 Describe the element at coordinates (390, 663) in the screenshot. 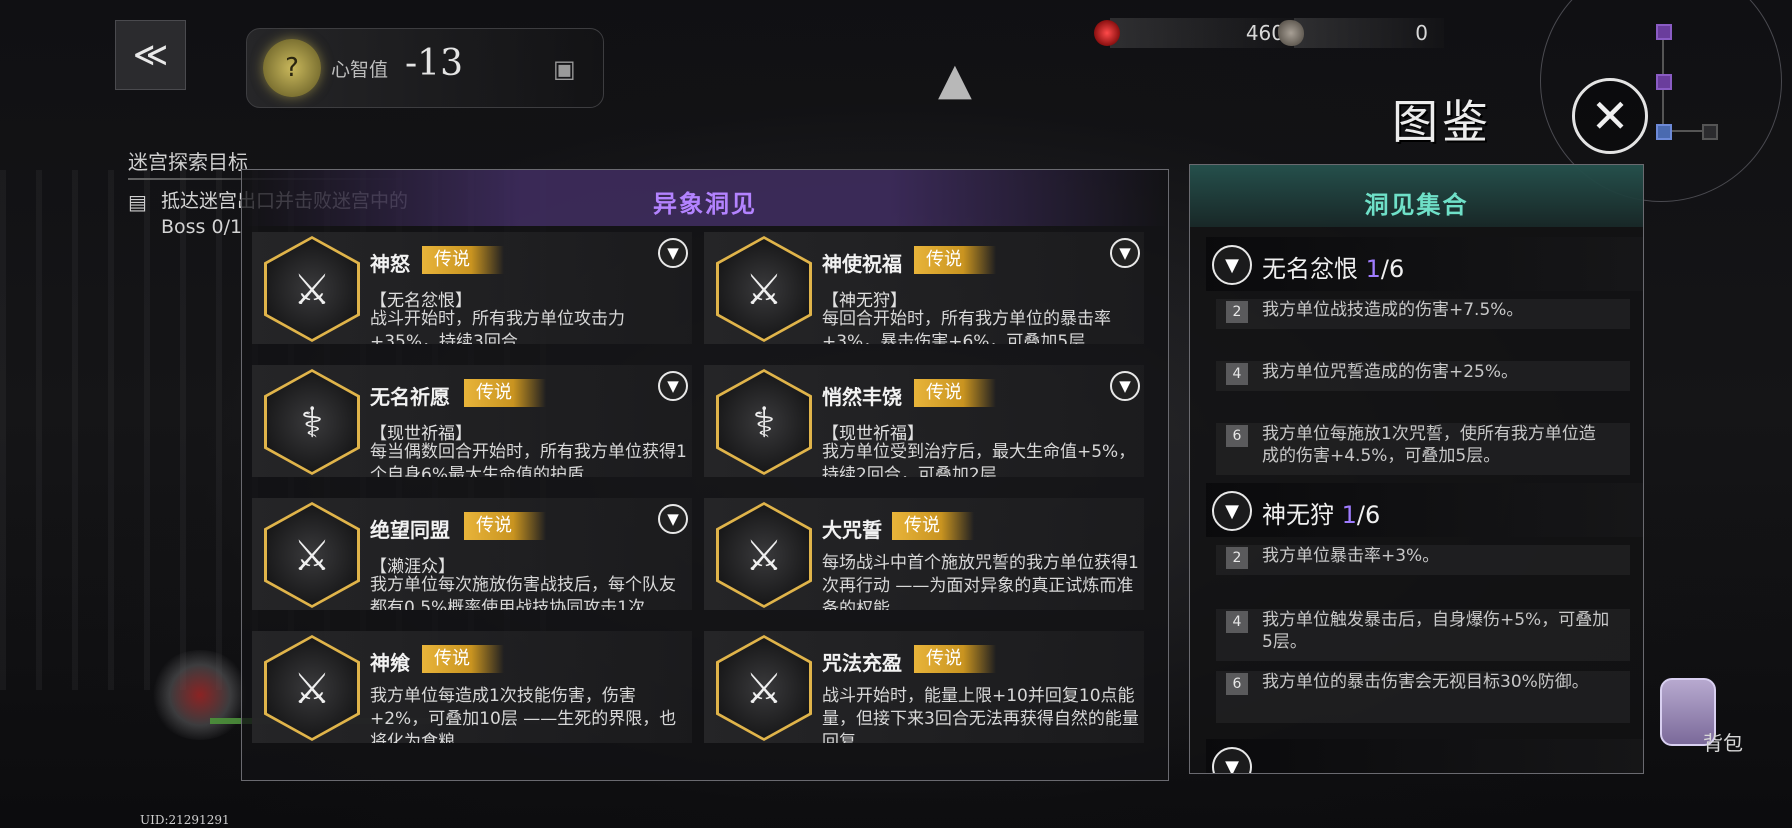

I see `card-name: 神飨` at that location.